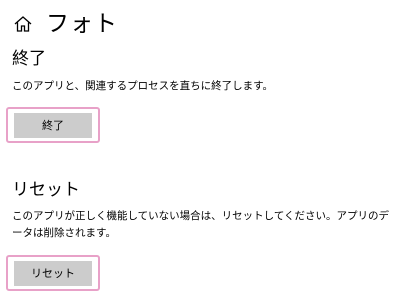  I want to click on terminate-button: 終了, so click(53, 125).